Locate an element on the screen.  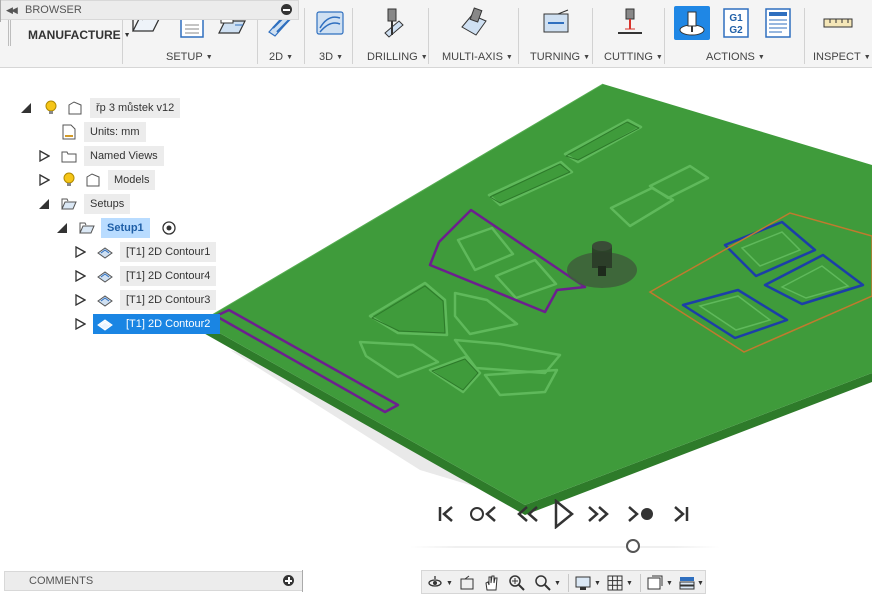
measure-icon is located at coordinates (838, 23).